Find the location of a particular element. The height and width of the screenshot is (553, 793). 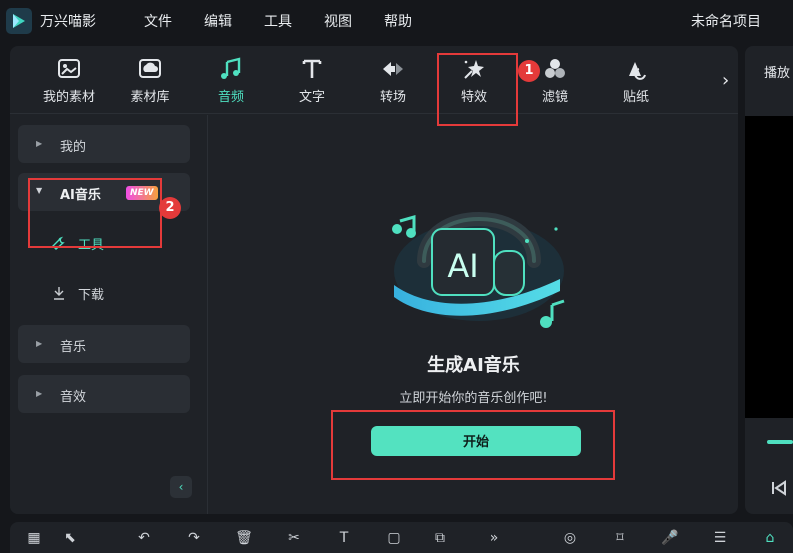

menu-help: 帮助 is located at coordinates (398, 21).